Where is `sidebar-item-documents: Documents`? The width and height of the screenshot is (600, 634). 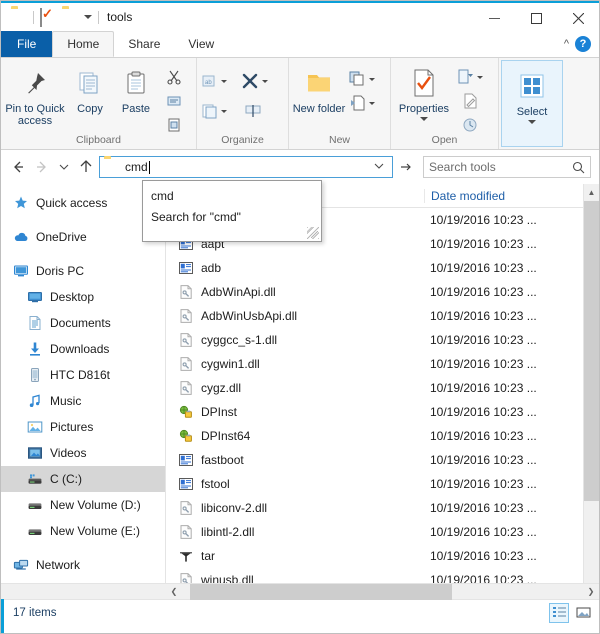
sidebar-item-documents: Documents is located at coordinates (83, 323).